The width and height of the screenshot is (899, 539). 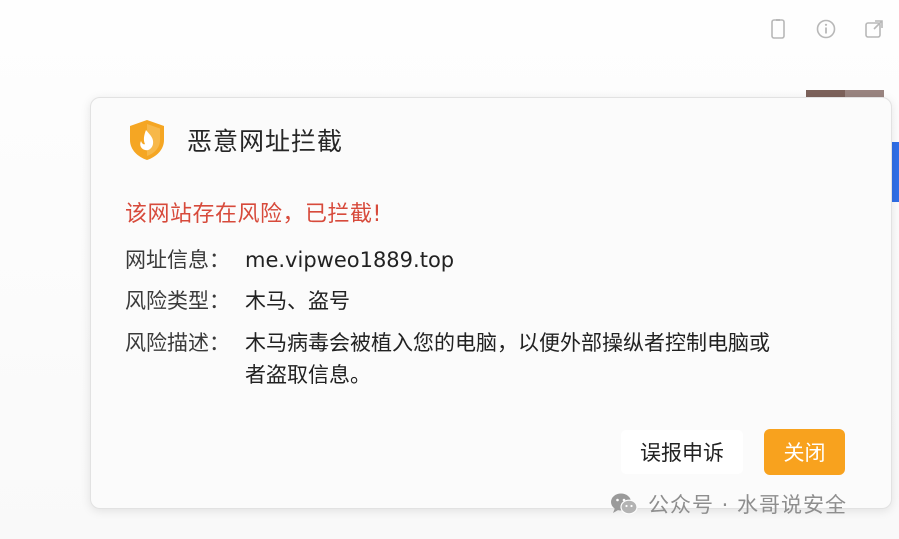 I want to click on clipboard-icon, so click(x=778, y=29).